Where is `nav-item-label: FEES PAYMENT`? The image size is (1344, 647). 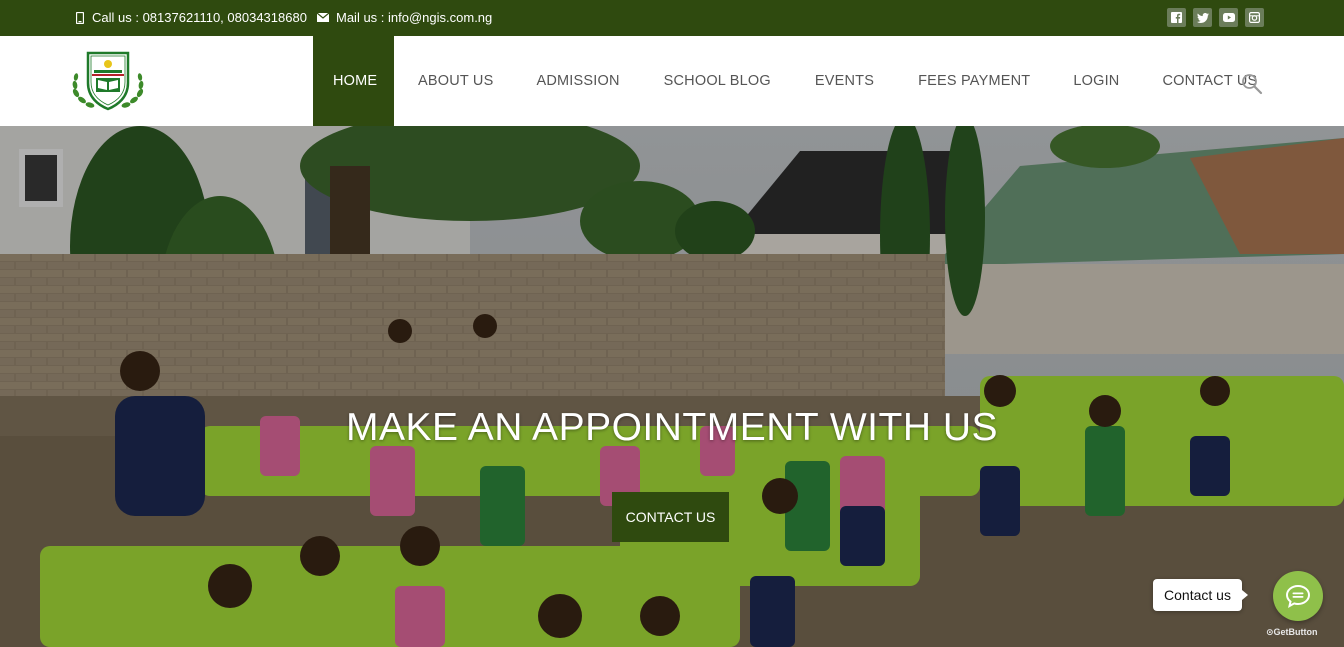
nav-item-label: FEES PAYMENT is located at coordinates (974, 81).